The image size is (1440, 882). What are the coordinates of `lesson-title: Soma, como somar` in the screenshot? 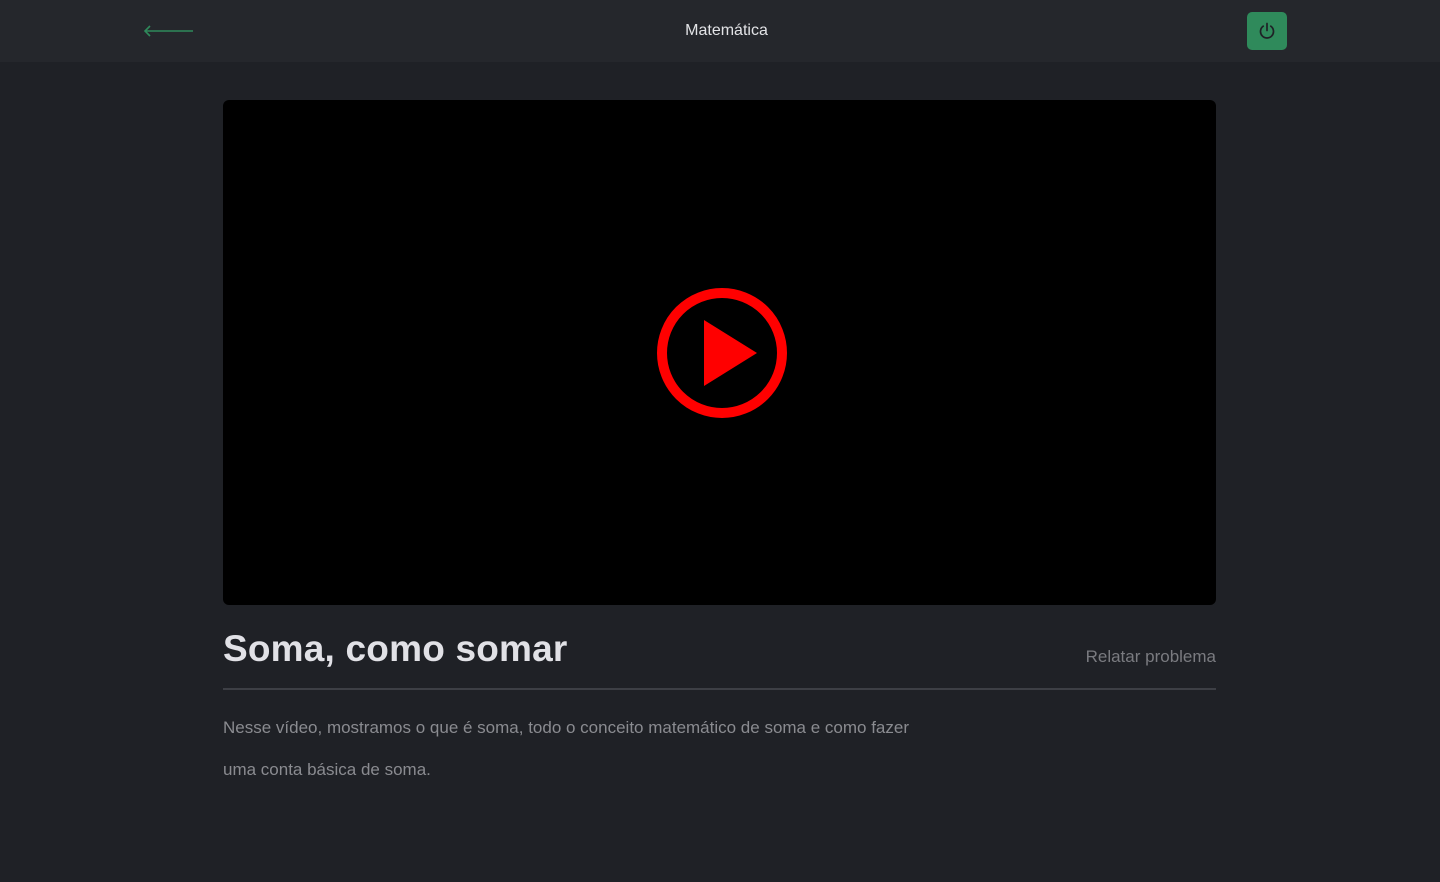 It's located at (395, 648).